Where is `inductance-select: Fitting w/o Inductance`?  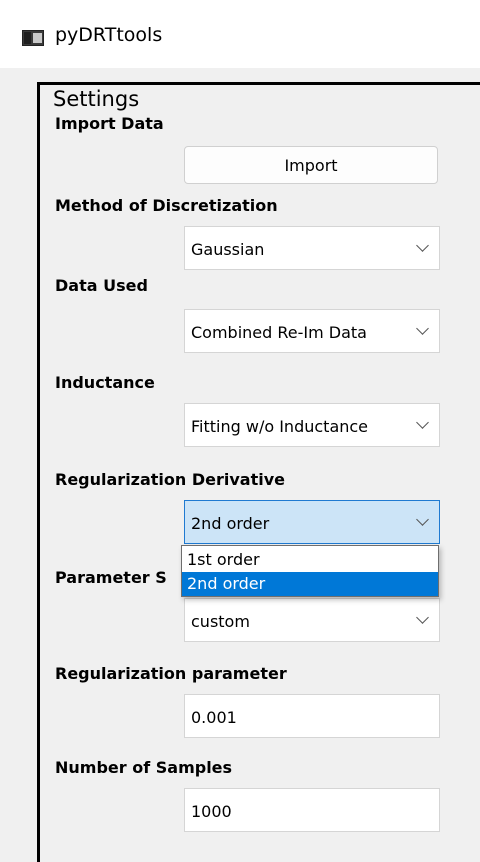
inductance-select: Fitting w/o Inductance is located at coordinates (312, 425).